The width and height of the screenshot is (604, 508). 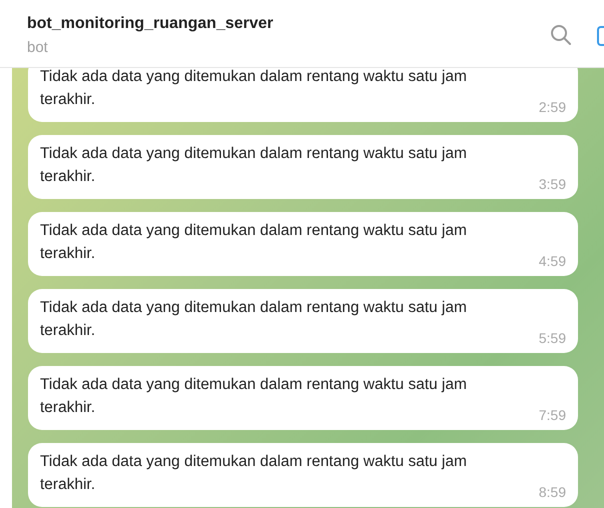 What do you see at coordinates (552, 415) in the screenshot?
I see `message-time: 7:59` at bounding box center [552, 415].